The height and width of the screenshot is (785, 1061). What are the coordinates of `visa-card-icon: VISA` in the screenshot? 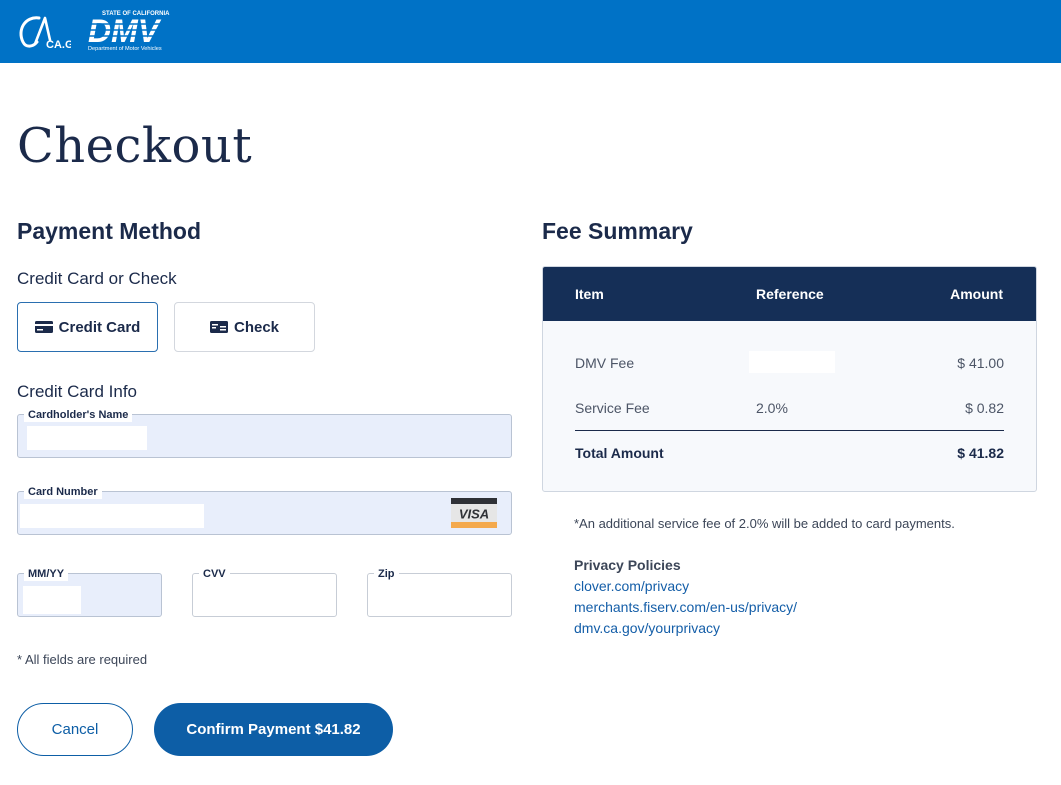 It's located at (474, 513).